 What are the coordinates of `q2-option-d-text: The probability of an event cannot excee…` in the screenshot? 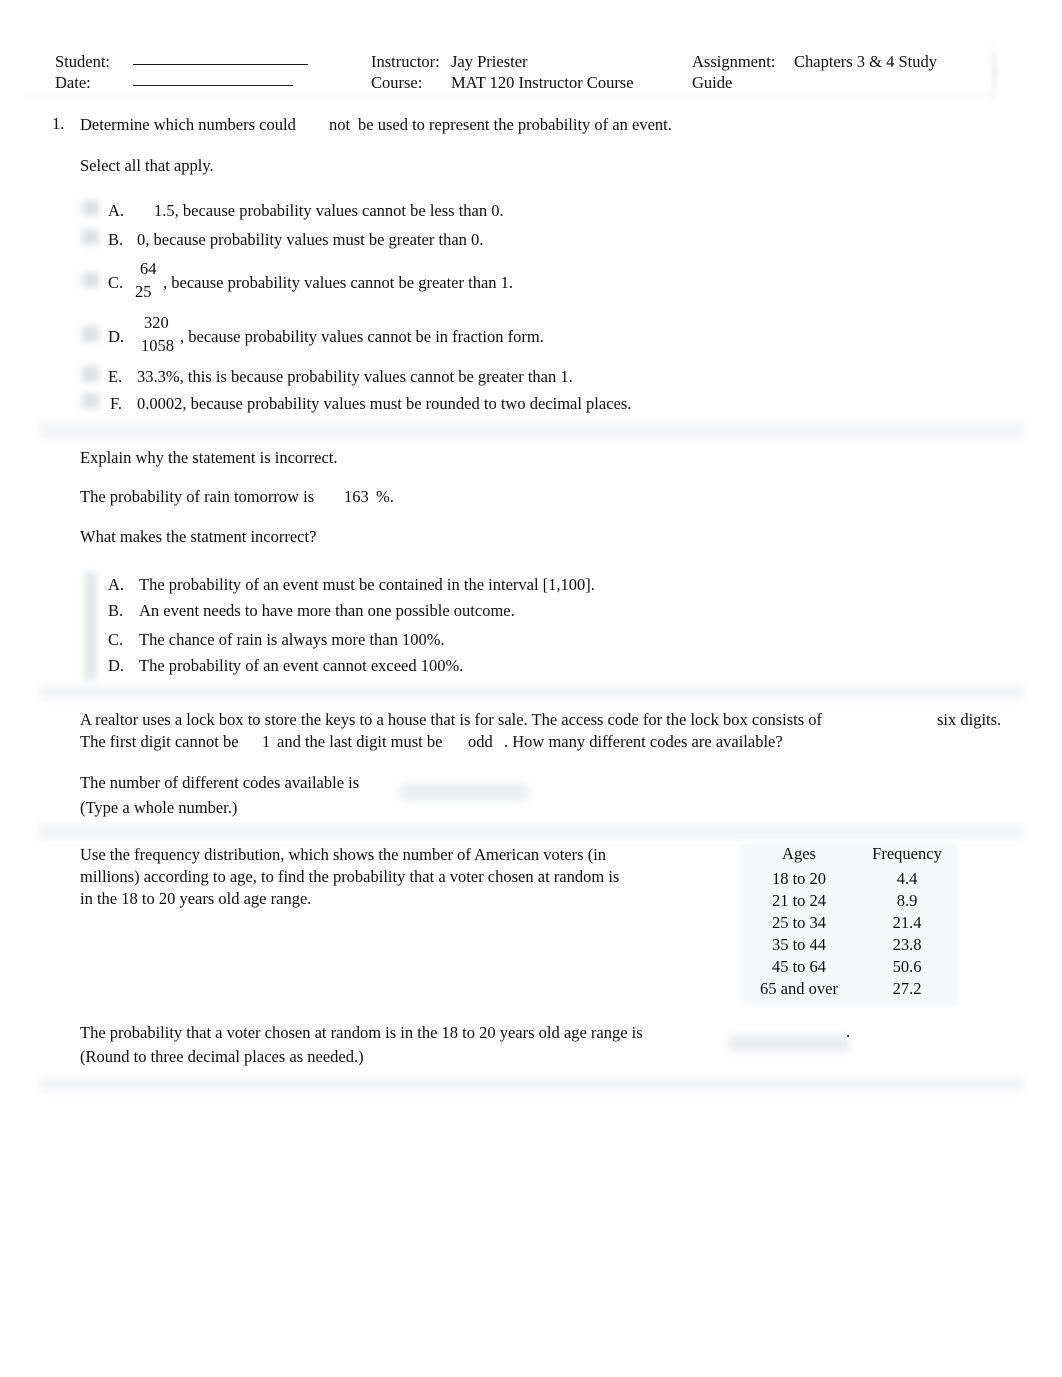 It's located at (301, 666).